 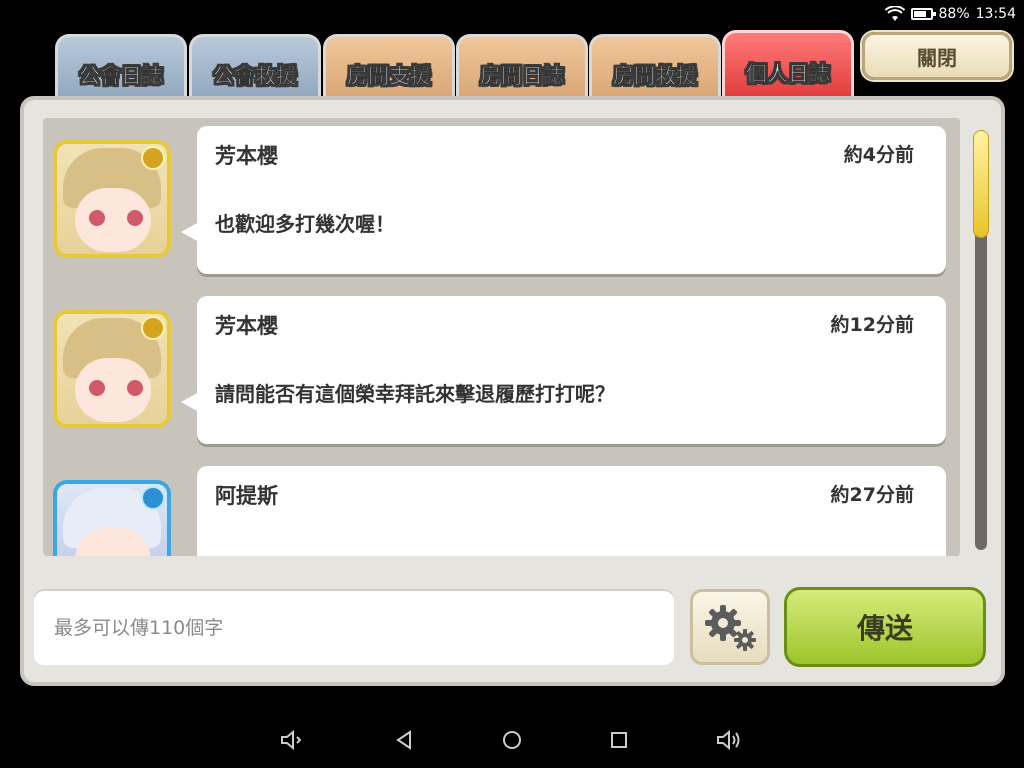 I want to click on sender-name: 阿提斯, so click(x=246, y=496).